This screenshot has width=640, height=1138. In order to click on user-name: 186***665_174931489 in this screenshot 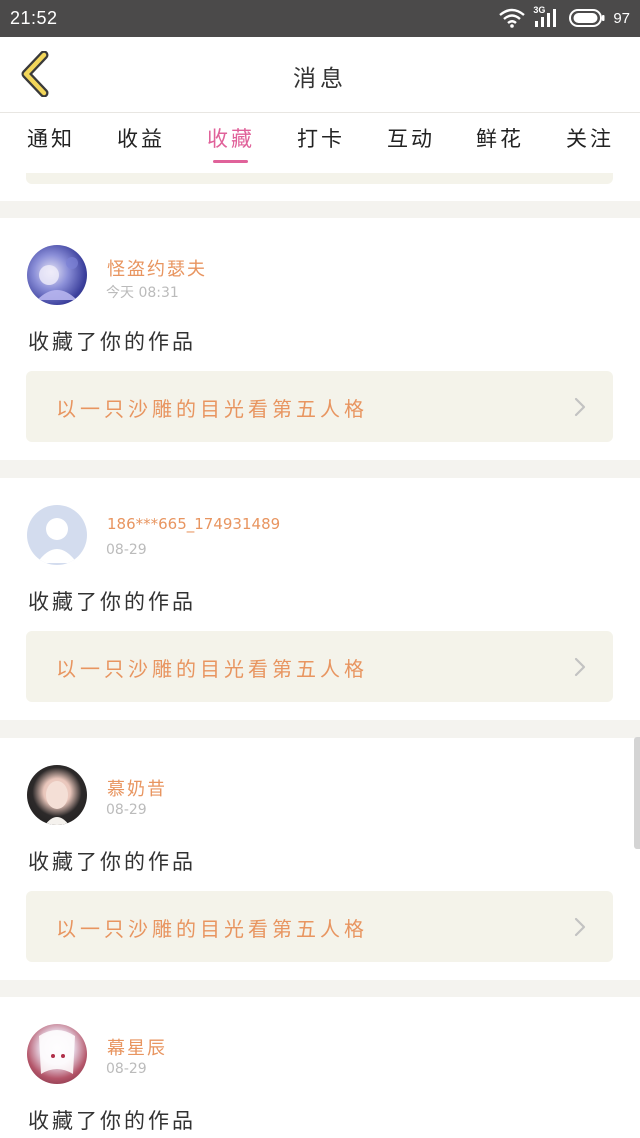, I will do `click(193, 524)`.